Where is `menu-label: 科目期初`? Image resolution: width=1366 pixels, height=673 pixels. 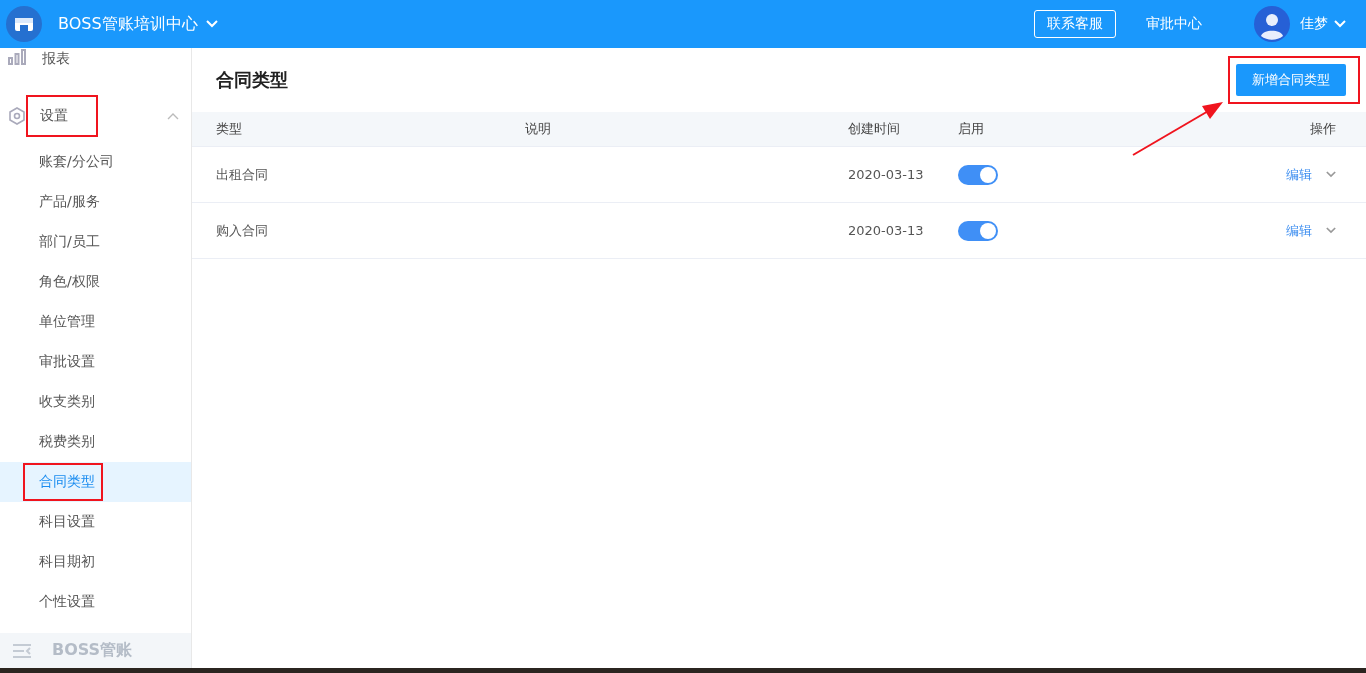
menu-label: 科目期初 is located at coordinates (67, 561).